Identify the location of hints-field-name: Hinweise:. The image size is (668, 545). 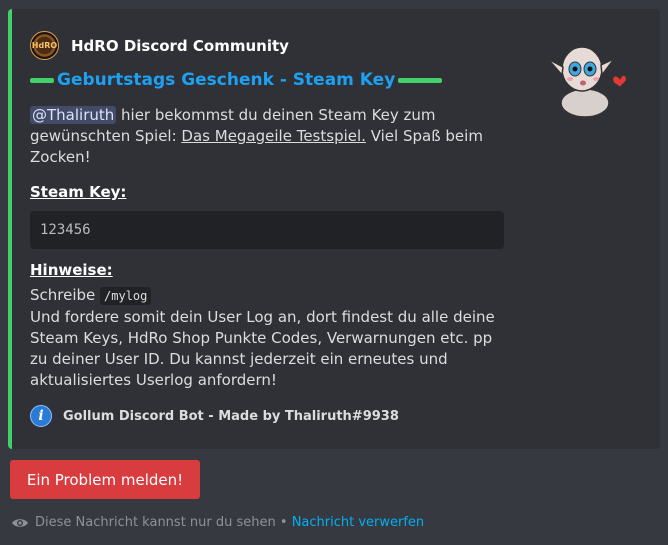
(71, 270).